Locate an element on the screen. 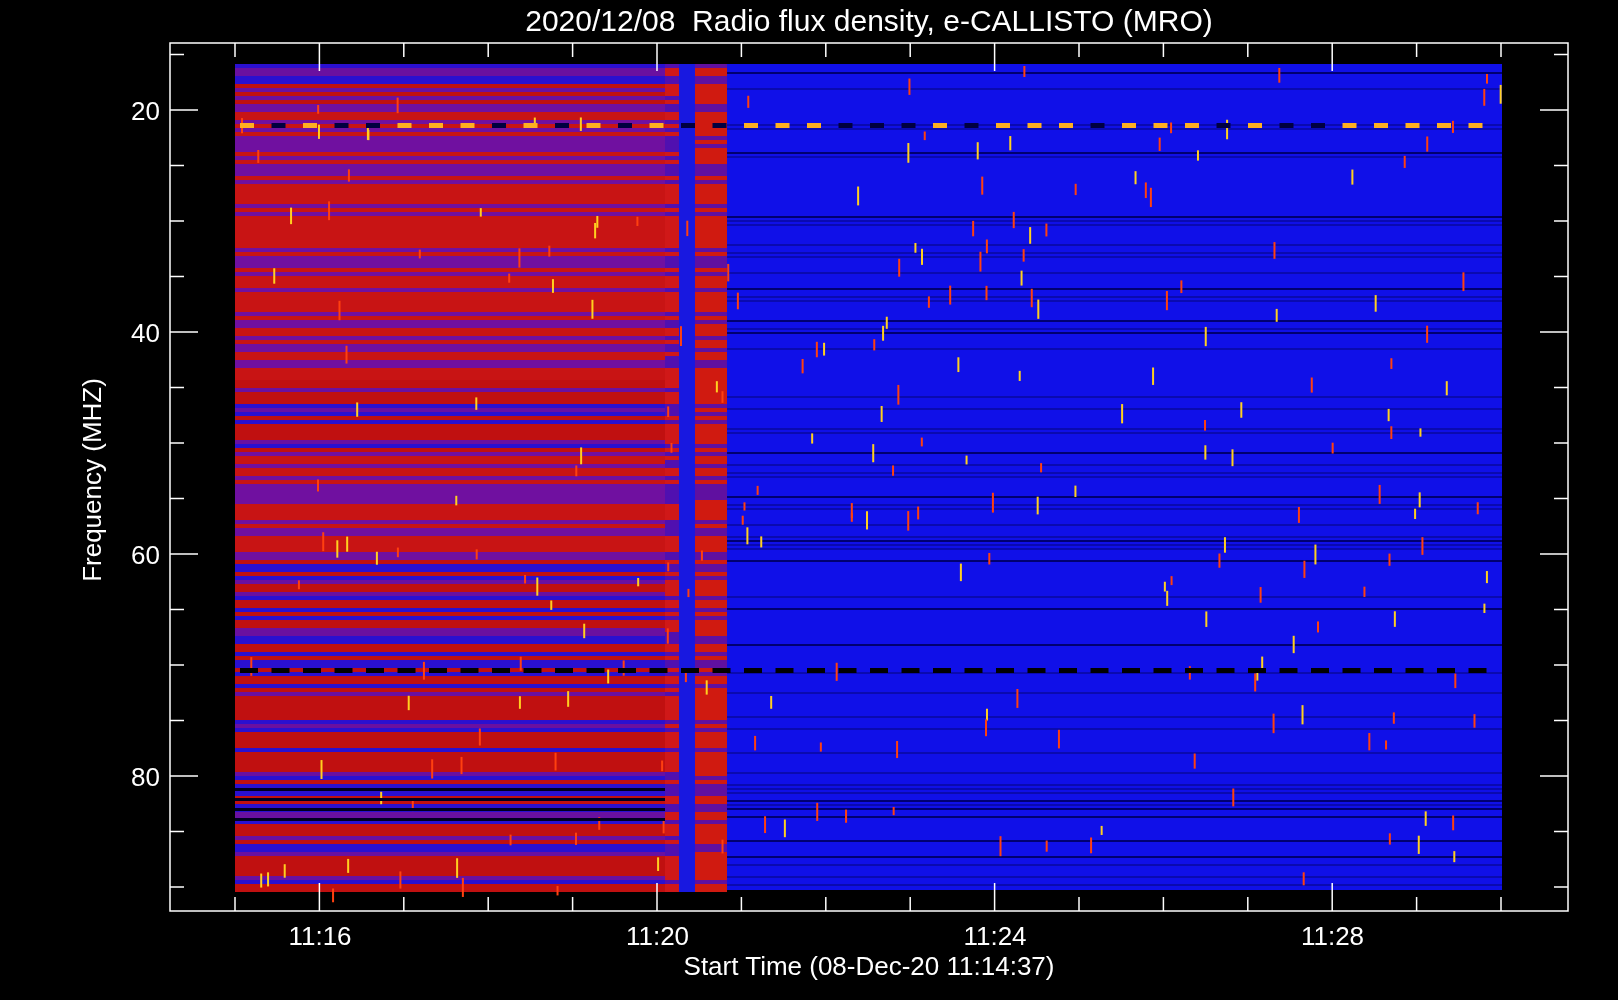 This screenshot has width=1618, height=1000. chart-title: 2020/12/08 Radio flux density, e-CALLISTO (MRO) is located at coordinates (869, 20).